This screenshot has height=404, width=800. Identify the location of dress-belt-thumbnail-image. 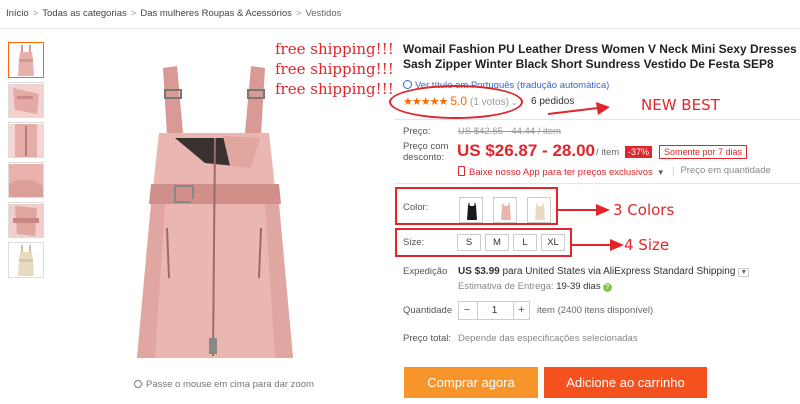
(26, 220).